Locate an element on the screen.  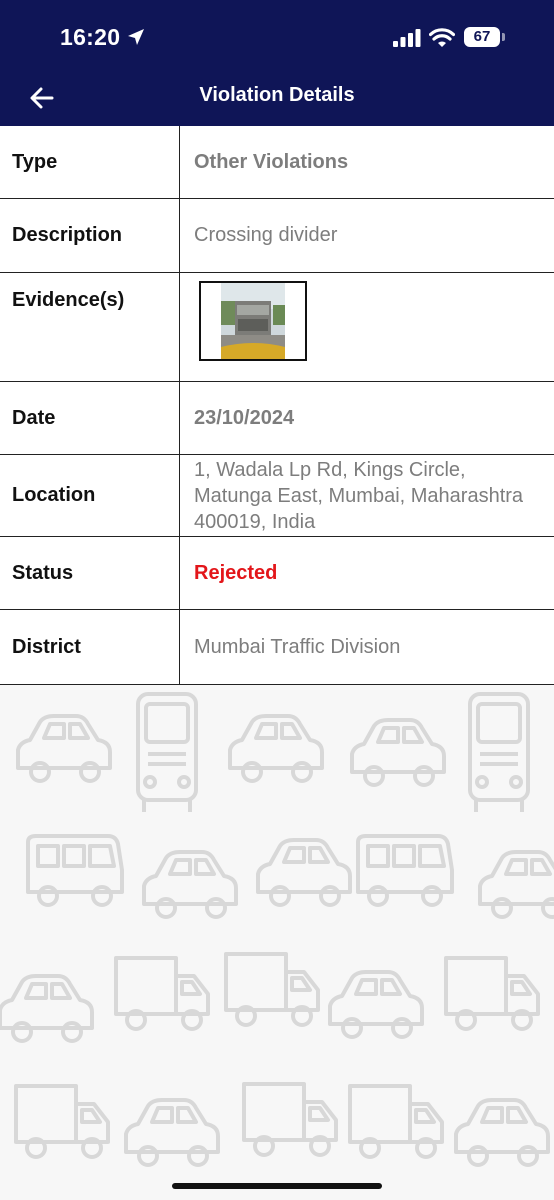
wifi-icon is located at coordinates (442, 37).